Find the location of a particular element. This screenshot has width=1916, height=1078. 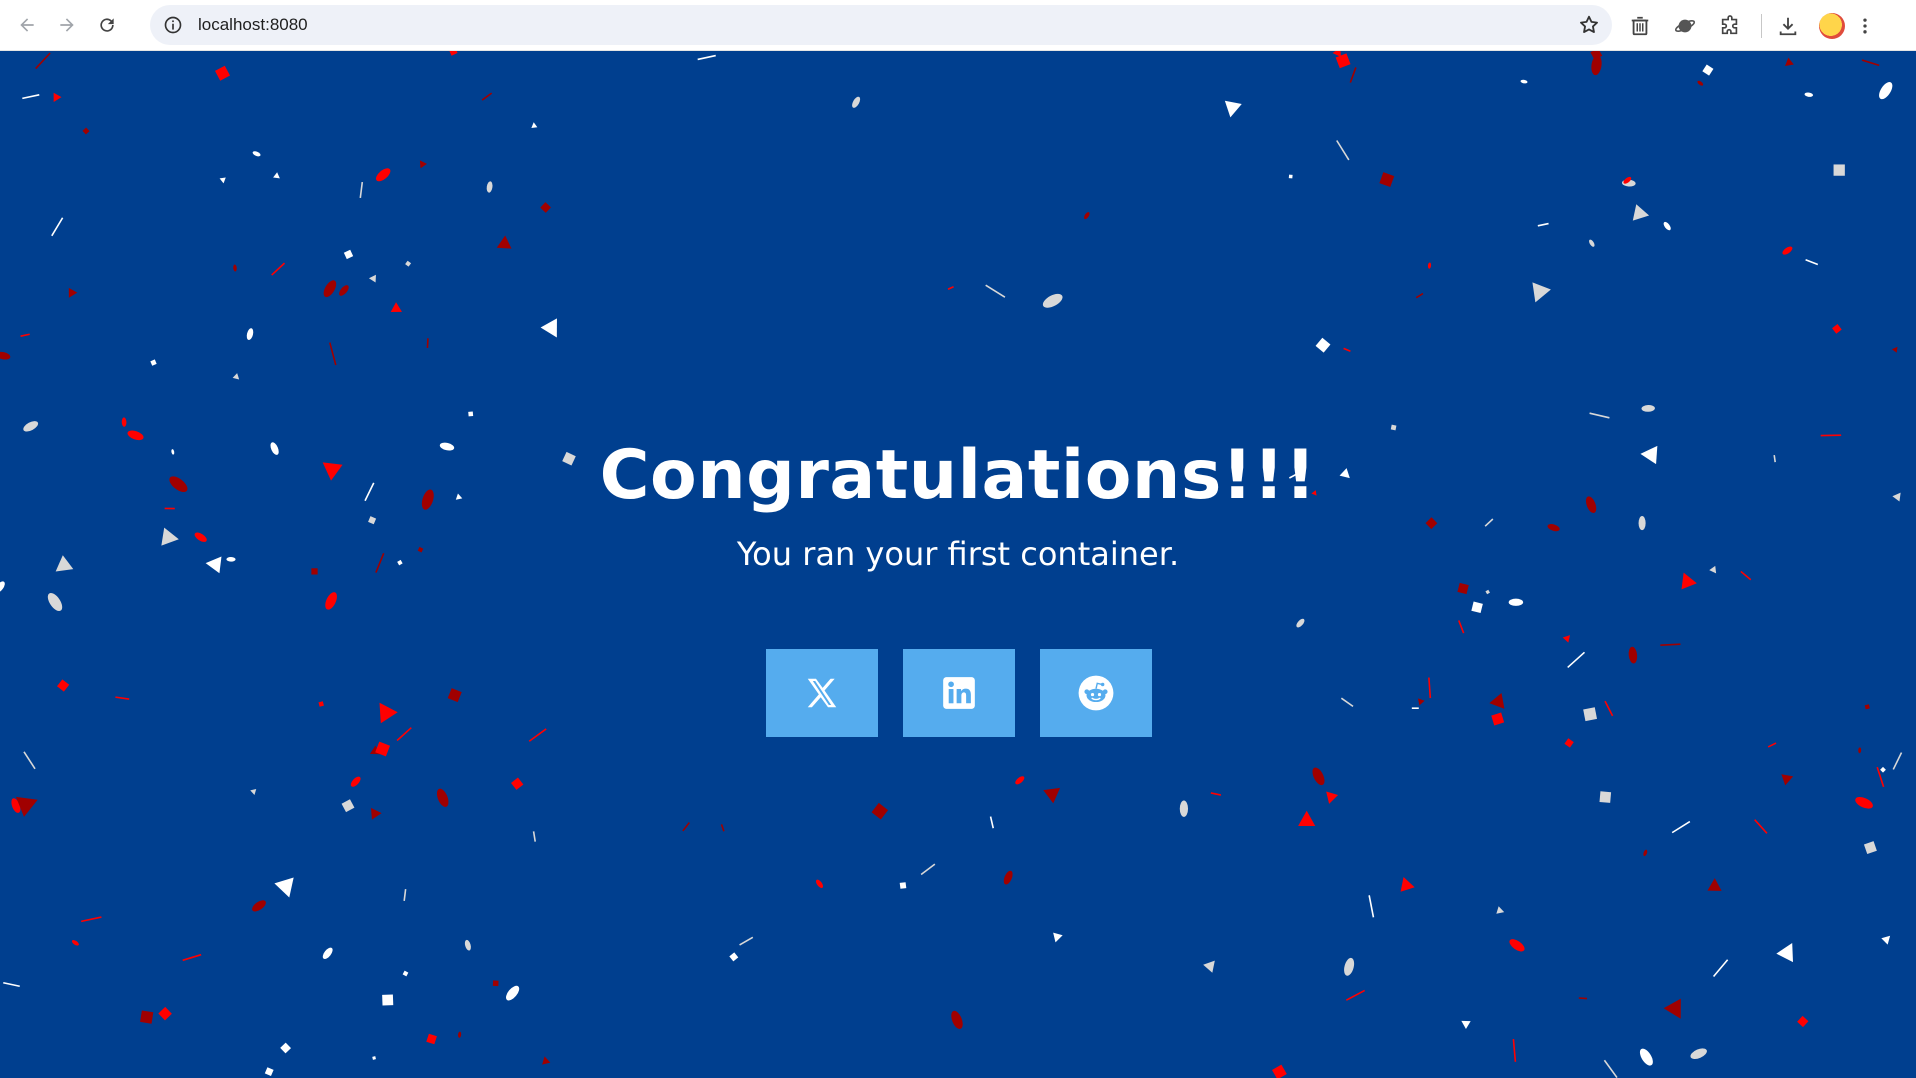

share-reddit-button is located at coordinates (1096, 693).